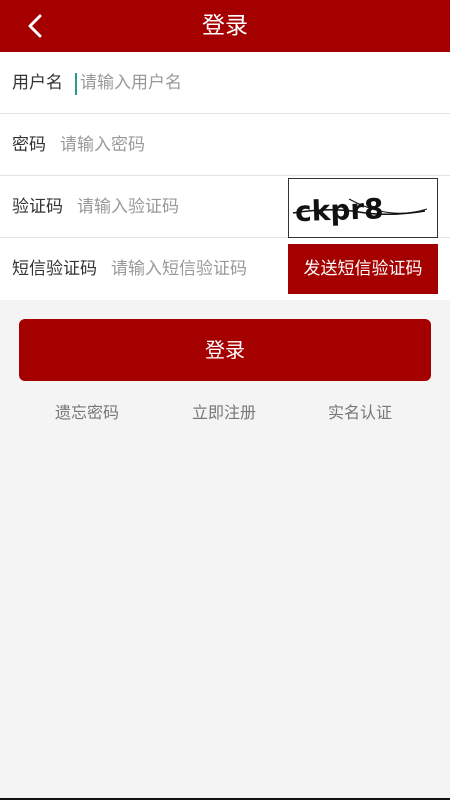  I want to click on password-input, so click(210, 145).